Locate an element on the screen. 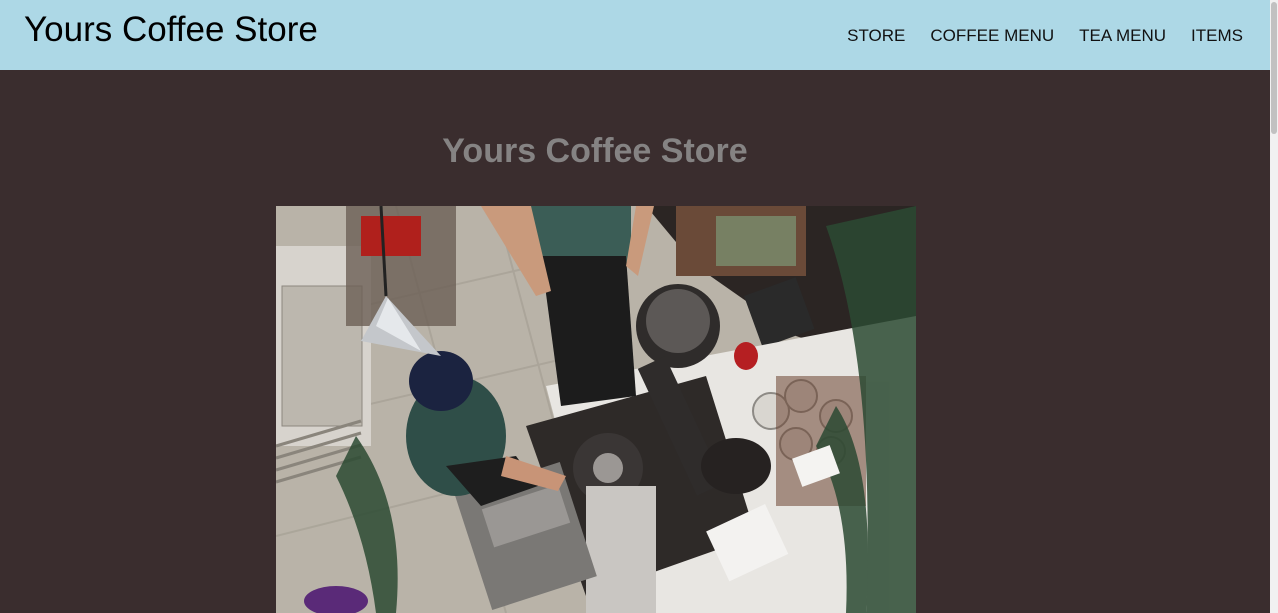 The height and width of the screenshot is (613, 1278). site-brand: Yours Coffee Store is located at coordinates (171, 30).